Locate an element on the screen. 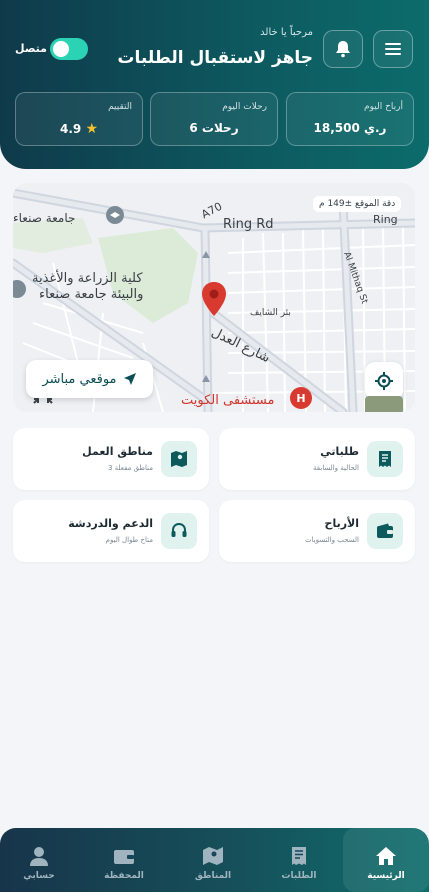 This screenshot has height=892, width=429. nav-item-zones: المناطق is located at coordinates (213, 860).